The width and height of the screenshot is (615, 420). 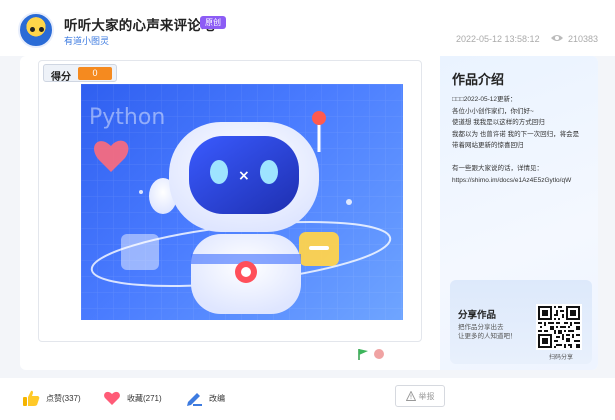 What do you see at coordinates (95, 73) in the screenshot?
I see `score-value: 0` at bounding box center [95, 73].